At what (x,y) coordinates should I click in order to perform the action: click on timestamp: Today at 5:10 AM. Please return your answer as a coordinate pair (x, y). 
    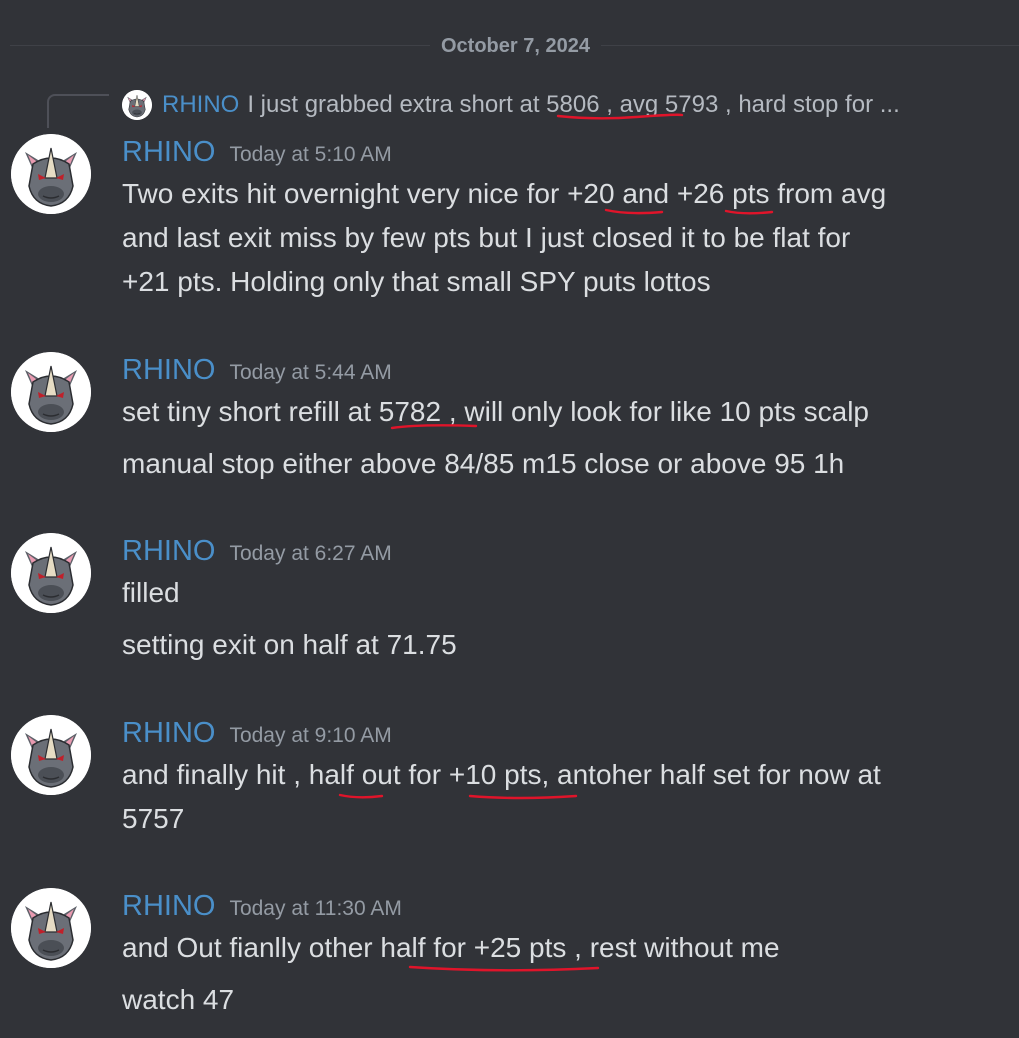
    Looking at the image, I should click on (310, 154).